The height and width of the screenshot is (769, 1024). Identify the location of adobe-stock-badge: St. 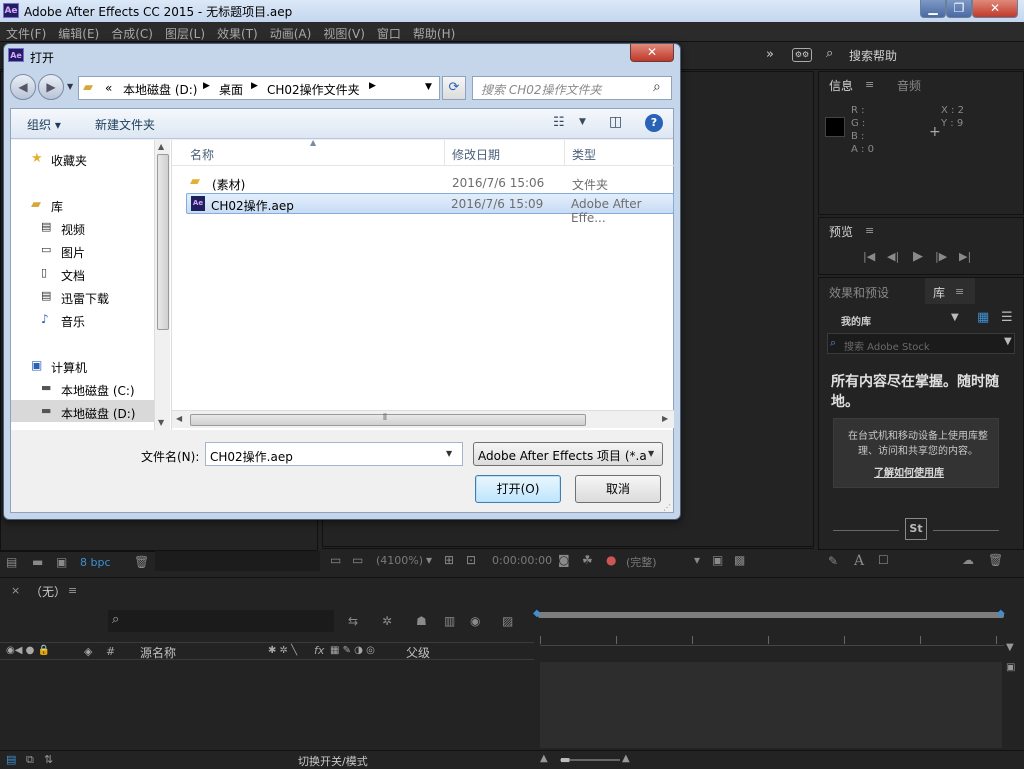
(916, 529).